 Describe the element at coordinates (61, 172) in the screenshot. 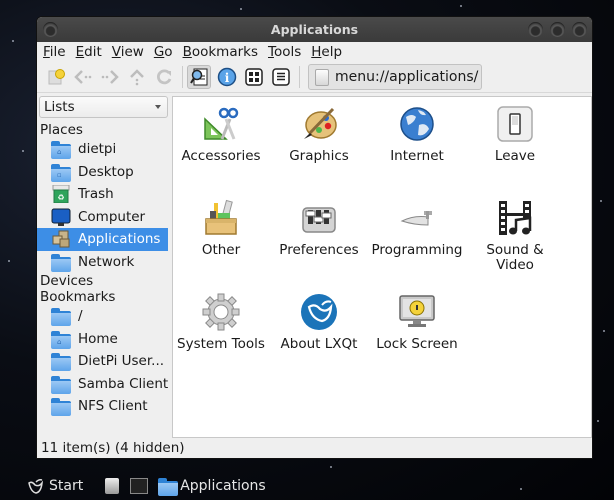

I see `desktop-folder-icon: ▫` at that location.